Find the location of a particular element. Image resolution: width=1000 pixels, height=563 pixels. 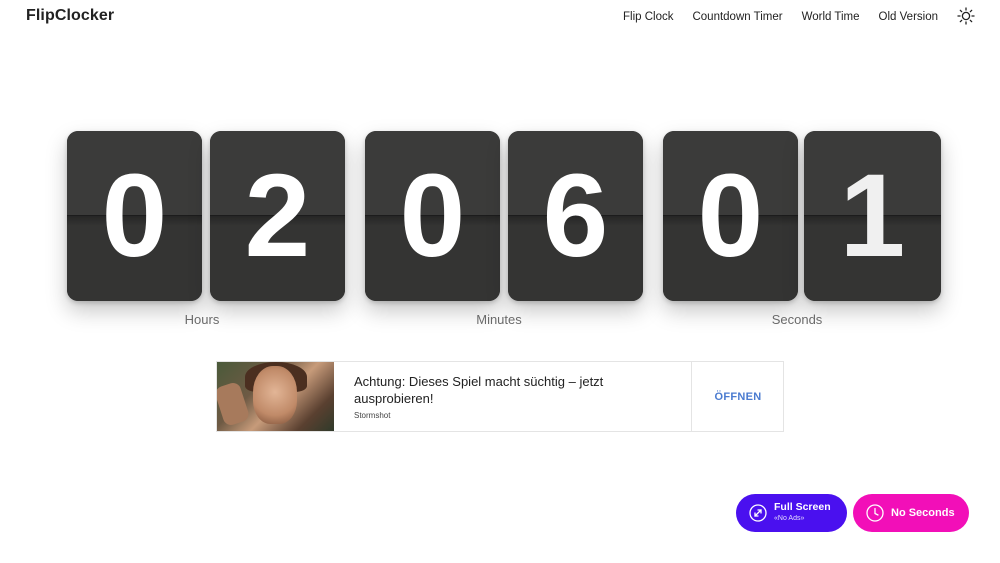

site-logo: FlipClocker is located at coordinates (70, 16).